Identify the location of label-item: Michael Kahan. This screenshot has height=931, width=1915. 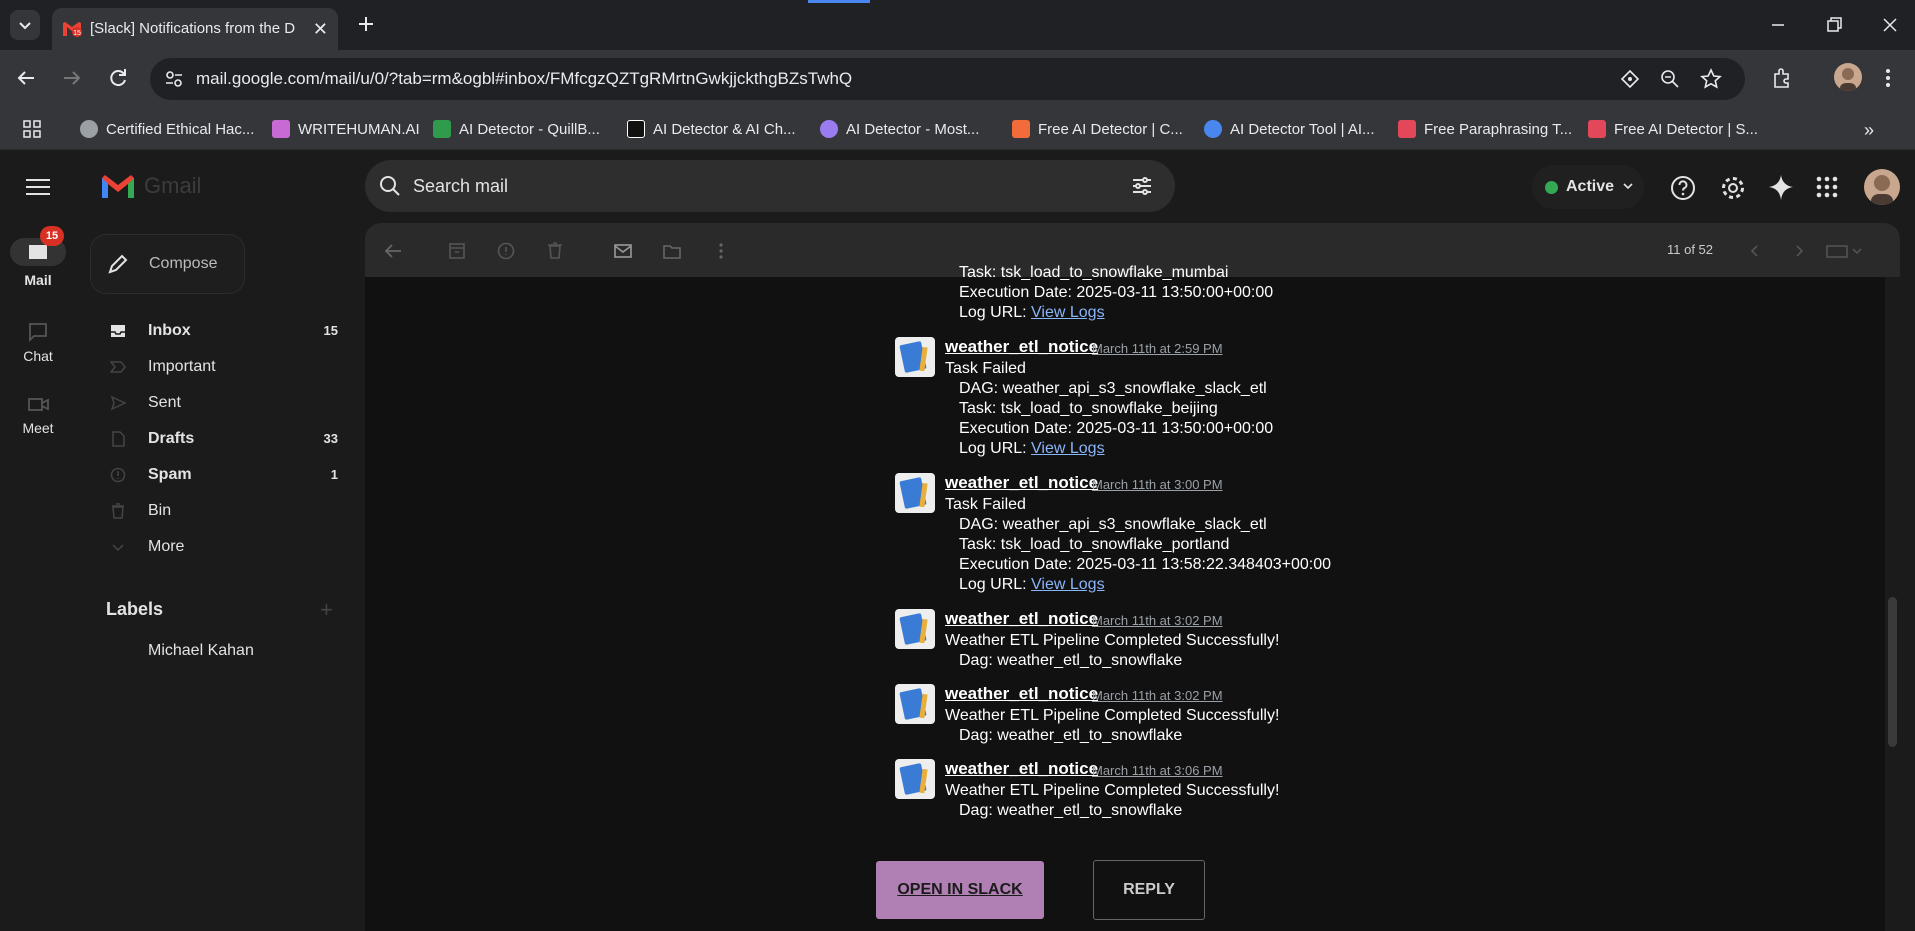
(201, 651).